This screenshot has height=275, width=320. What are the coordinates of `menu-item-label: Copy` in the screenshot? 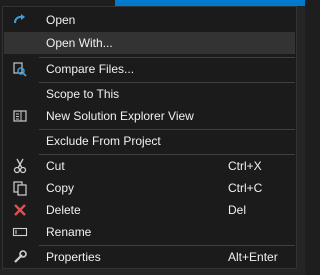 It's located at (60, 188).